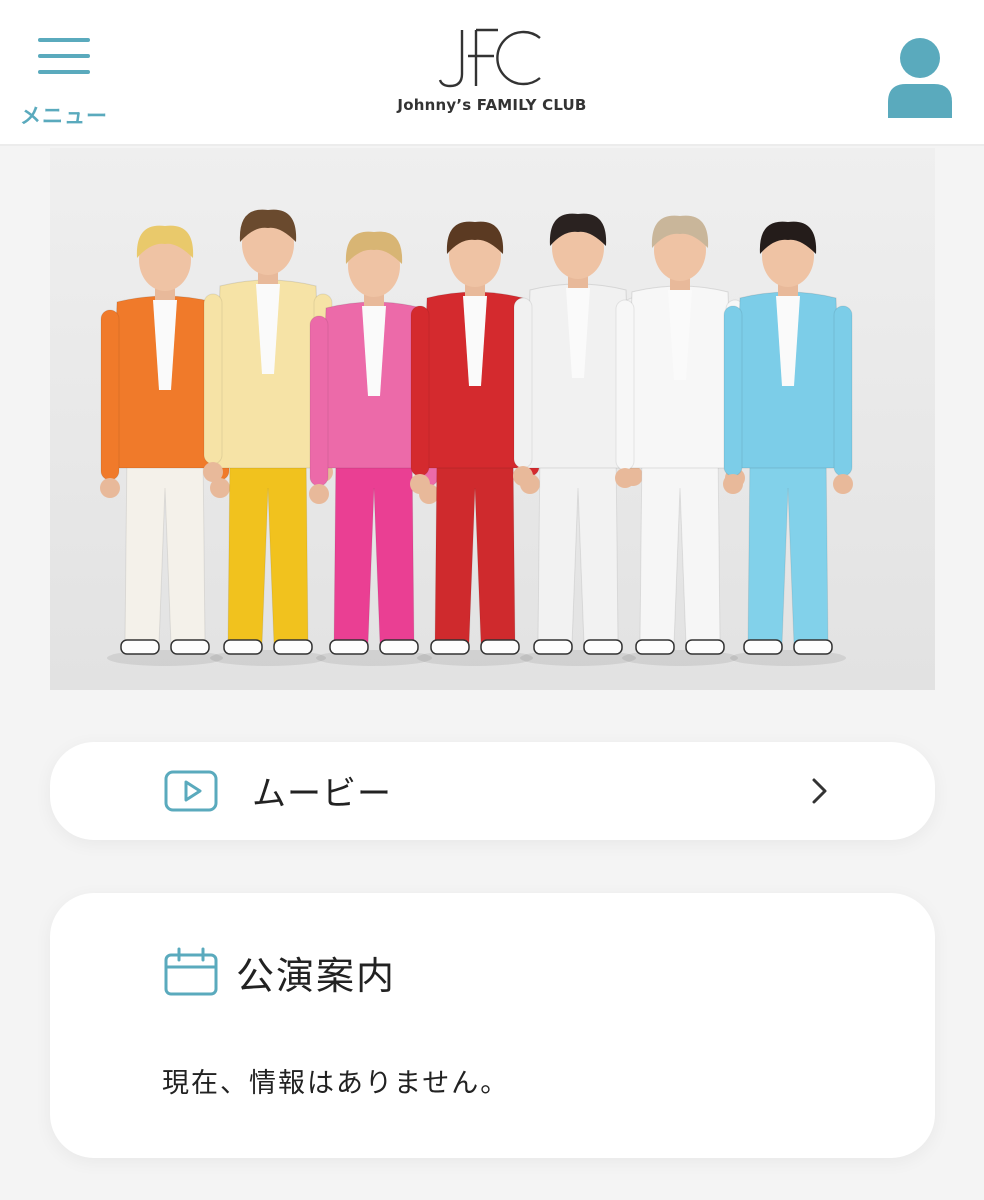  What do you see at coordinates (492, 105) in the screenshot?
I see `logo-text: Johnny’s FAMILY CLUB` at bounding box center [492, 105].